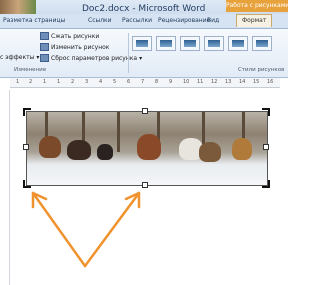  I want to click on ruler-tick: 3, so click(87, 82).